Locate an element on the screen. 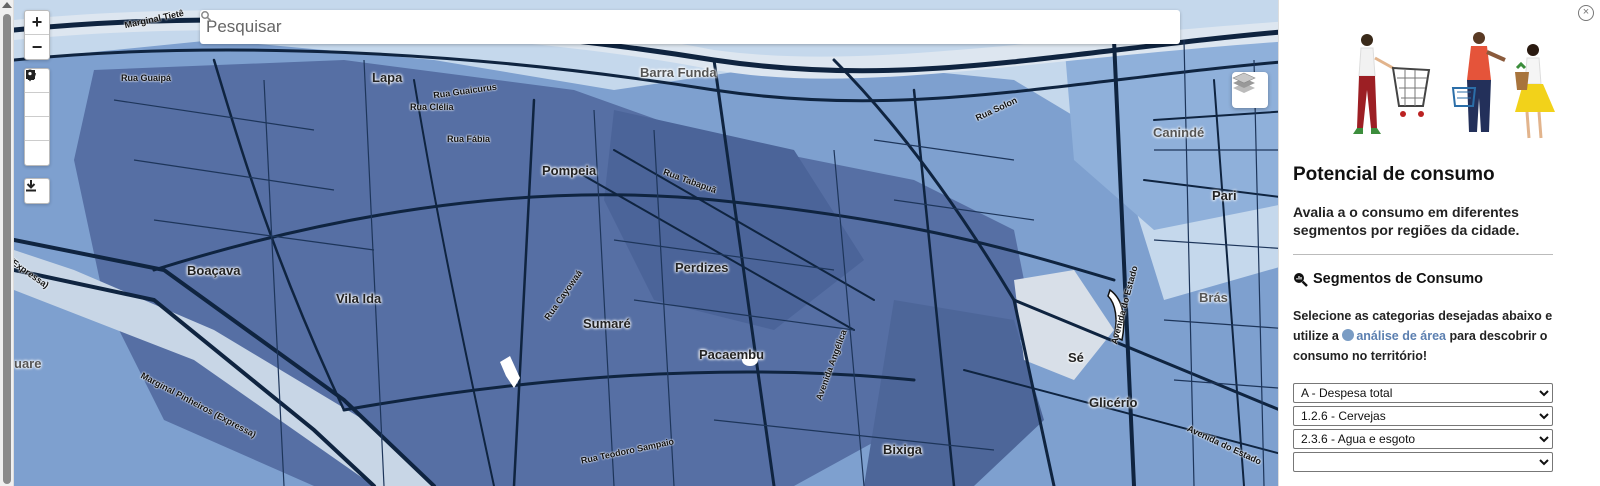 The width and height of the screenshot is (1600, 486). area-analysis-link: análise de área is located at coordinates (1401, 336).